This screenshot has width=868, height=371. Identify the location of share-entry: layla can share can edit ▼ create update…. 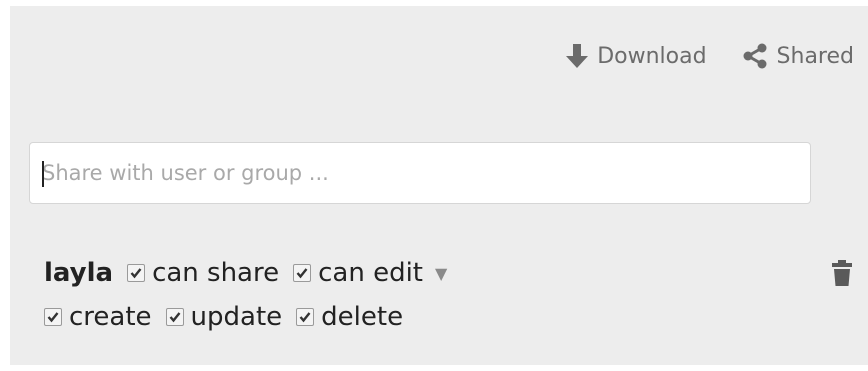
(245, 295).